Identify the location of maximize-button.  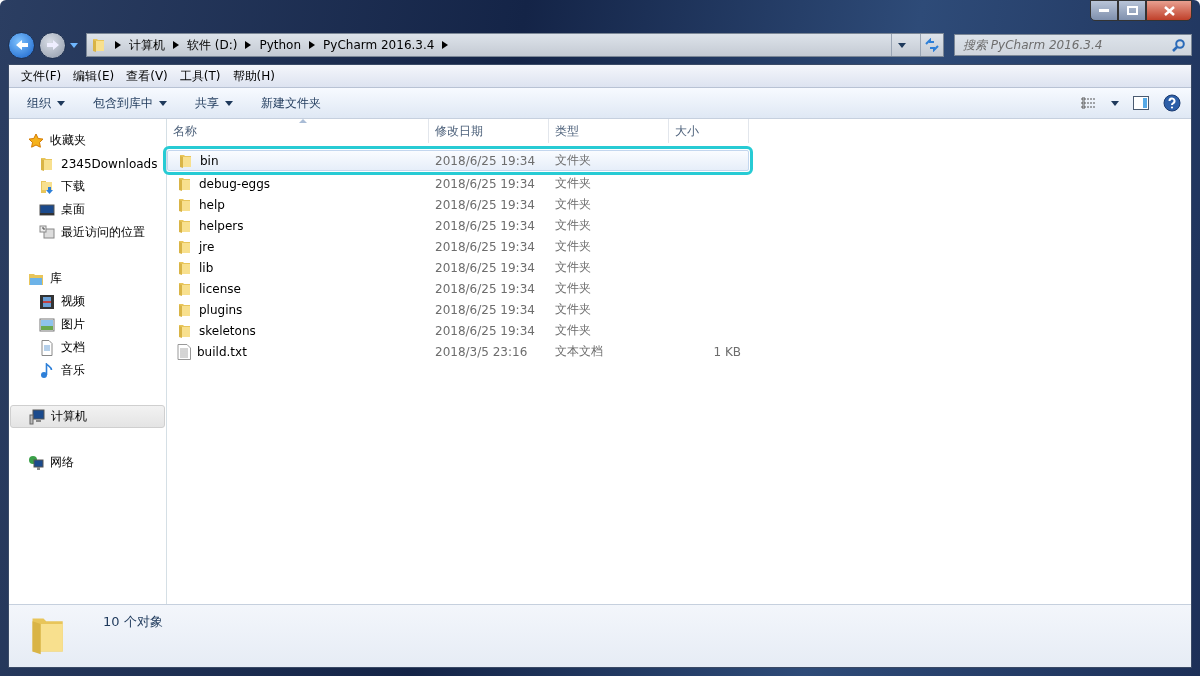
(1132, 10).